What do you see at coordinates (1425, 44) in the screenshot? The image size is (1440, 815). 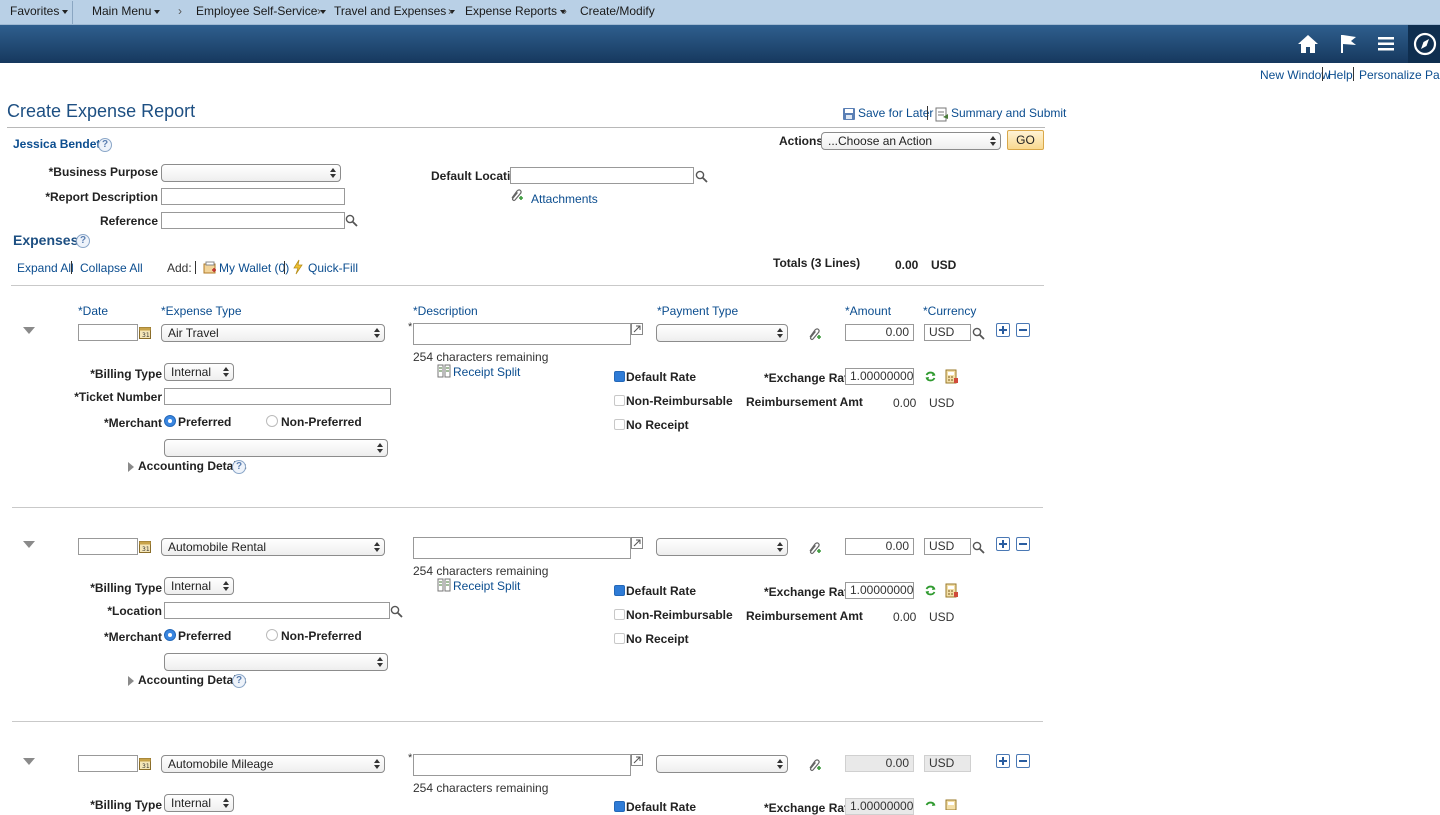 I see `compass-icon` at bounding box center [1425, 44].